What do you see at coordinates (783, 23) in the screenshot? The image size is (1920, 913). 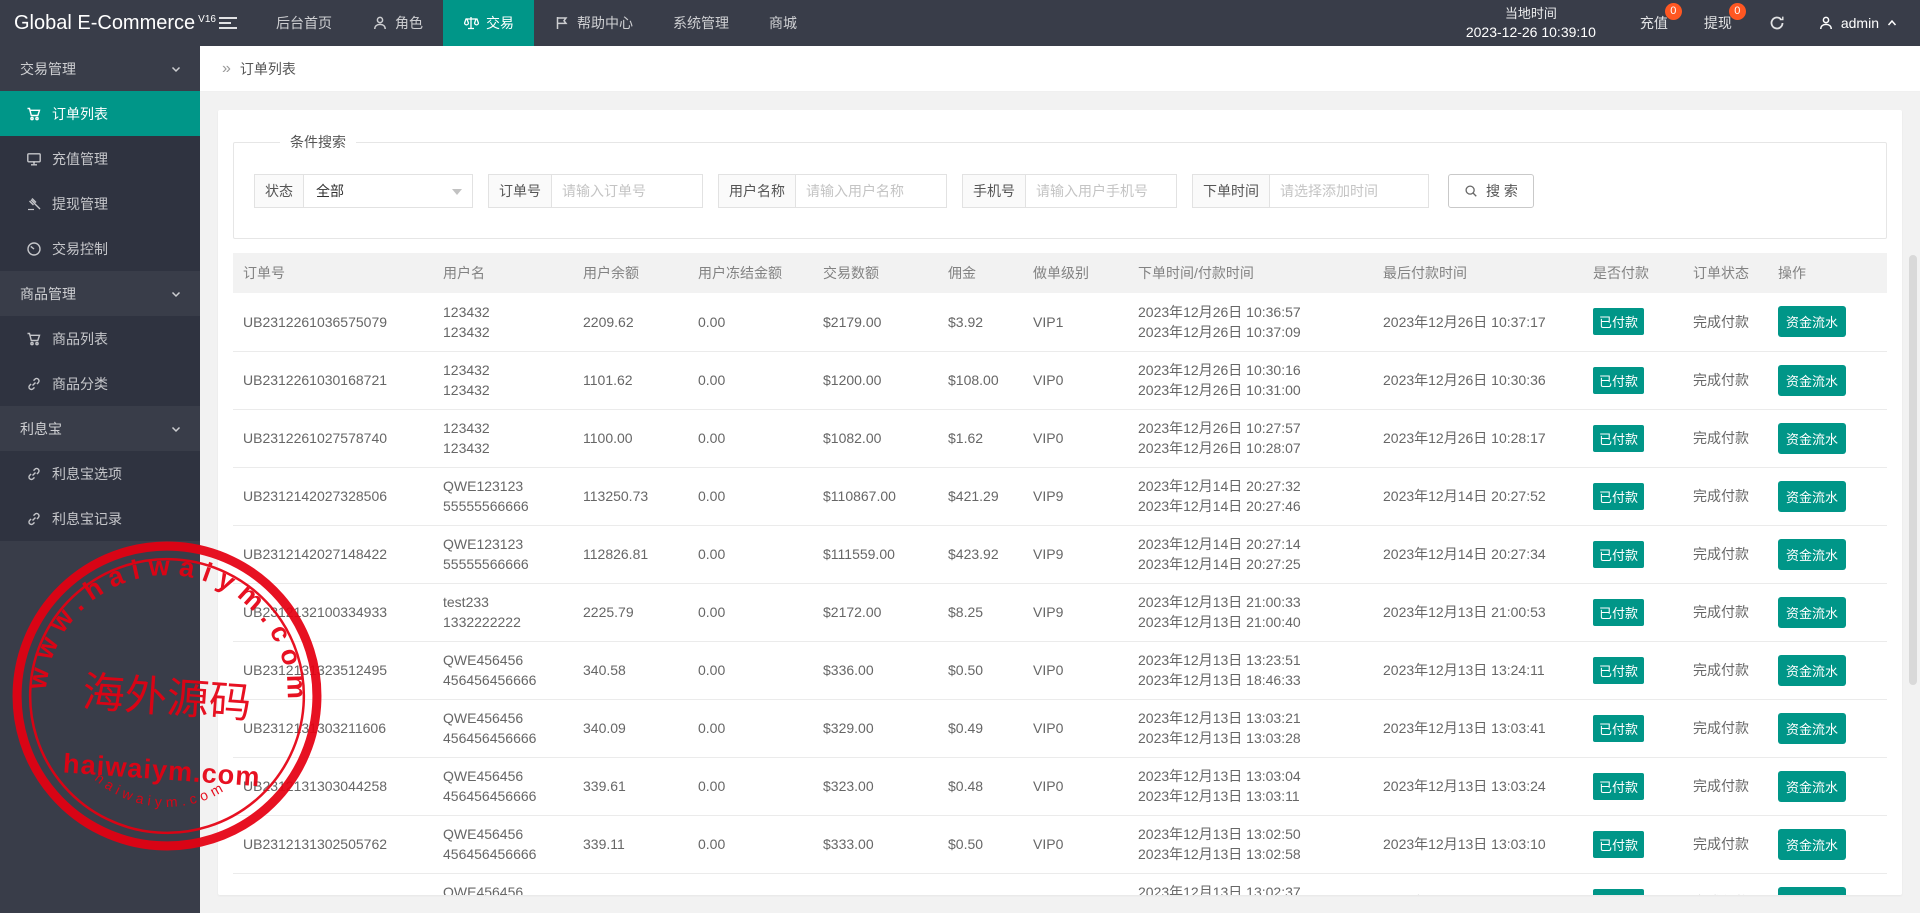 I see `nav-item-mall: 商城` at bounding box center [783, 23].